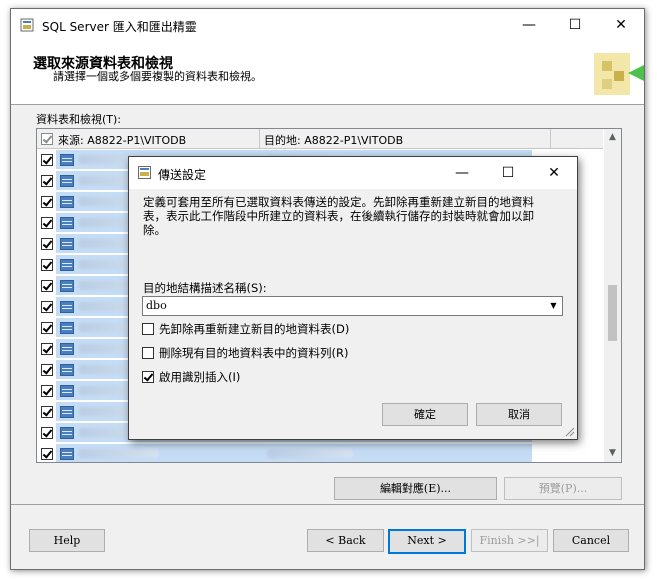 The height and width of the screenshot is (579, 657). What do you see at coordinates (156, 305) in the screenshot?
I see `schema-value: dbo` at bounding box center [156, 305].